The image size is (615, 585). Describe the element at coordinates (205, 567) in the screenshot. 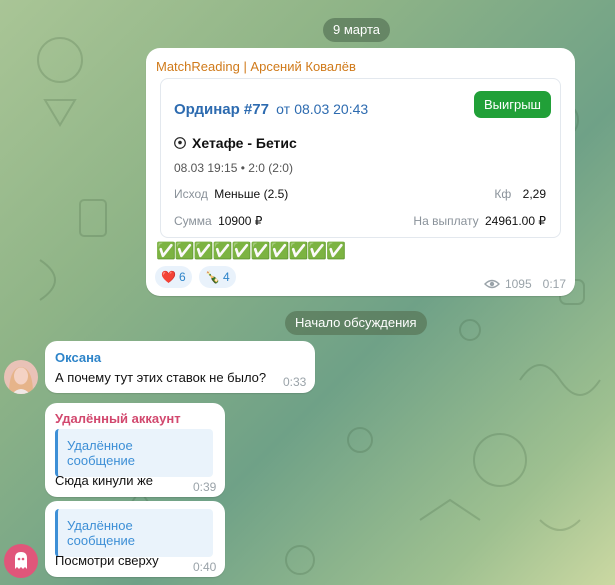

I see `message-time: 0:40` at that location.